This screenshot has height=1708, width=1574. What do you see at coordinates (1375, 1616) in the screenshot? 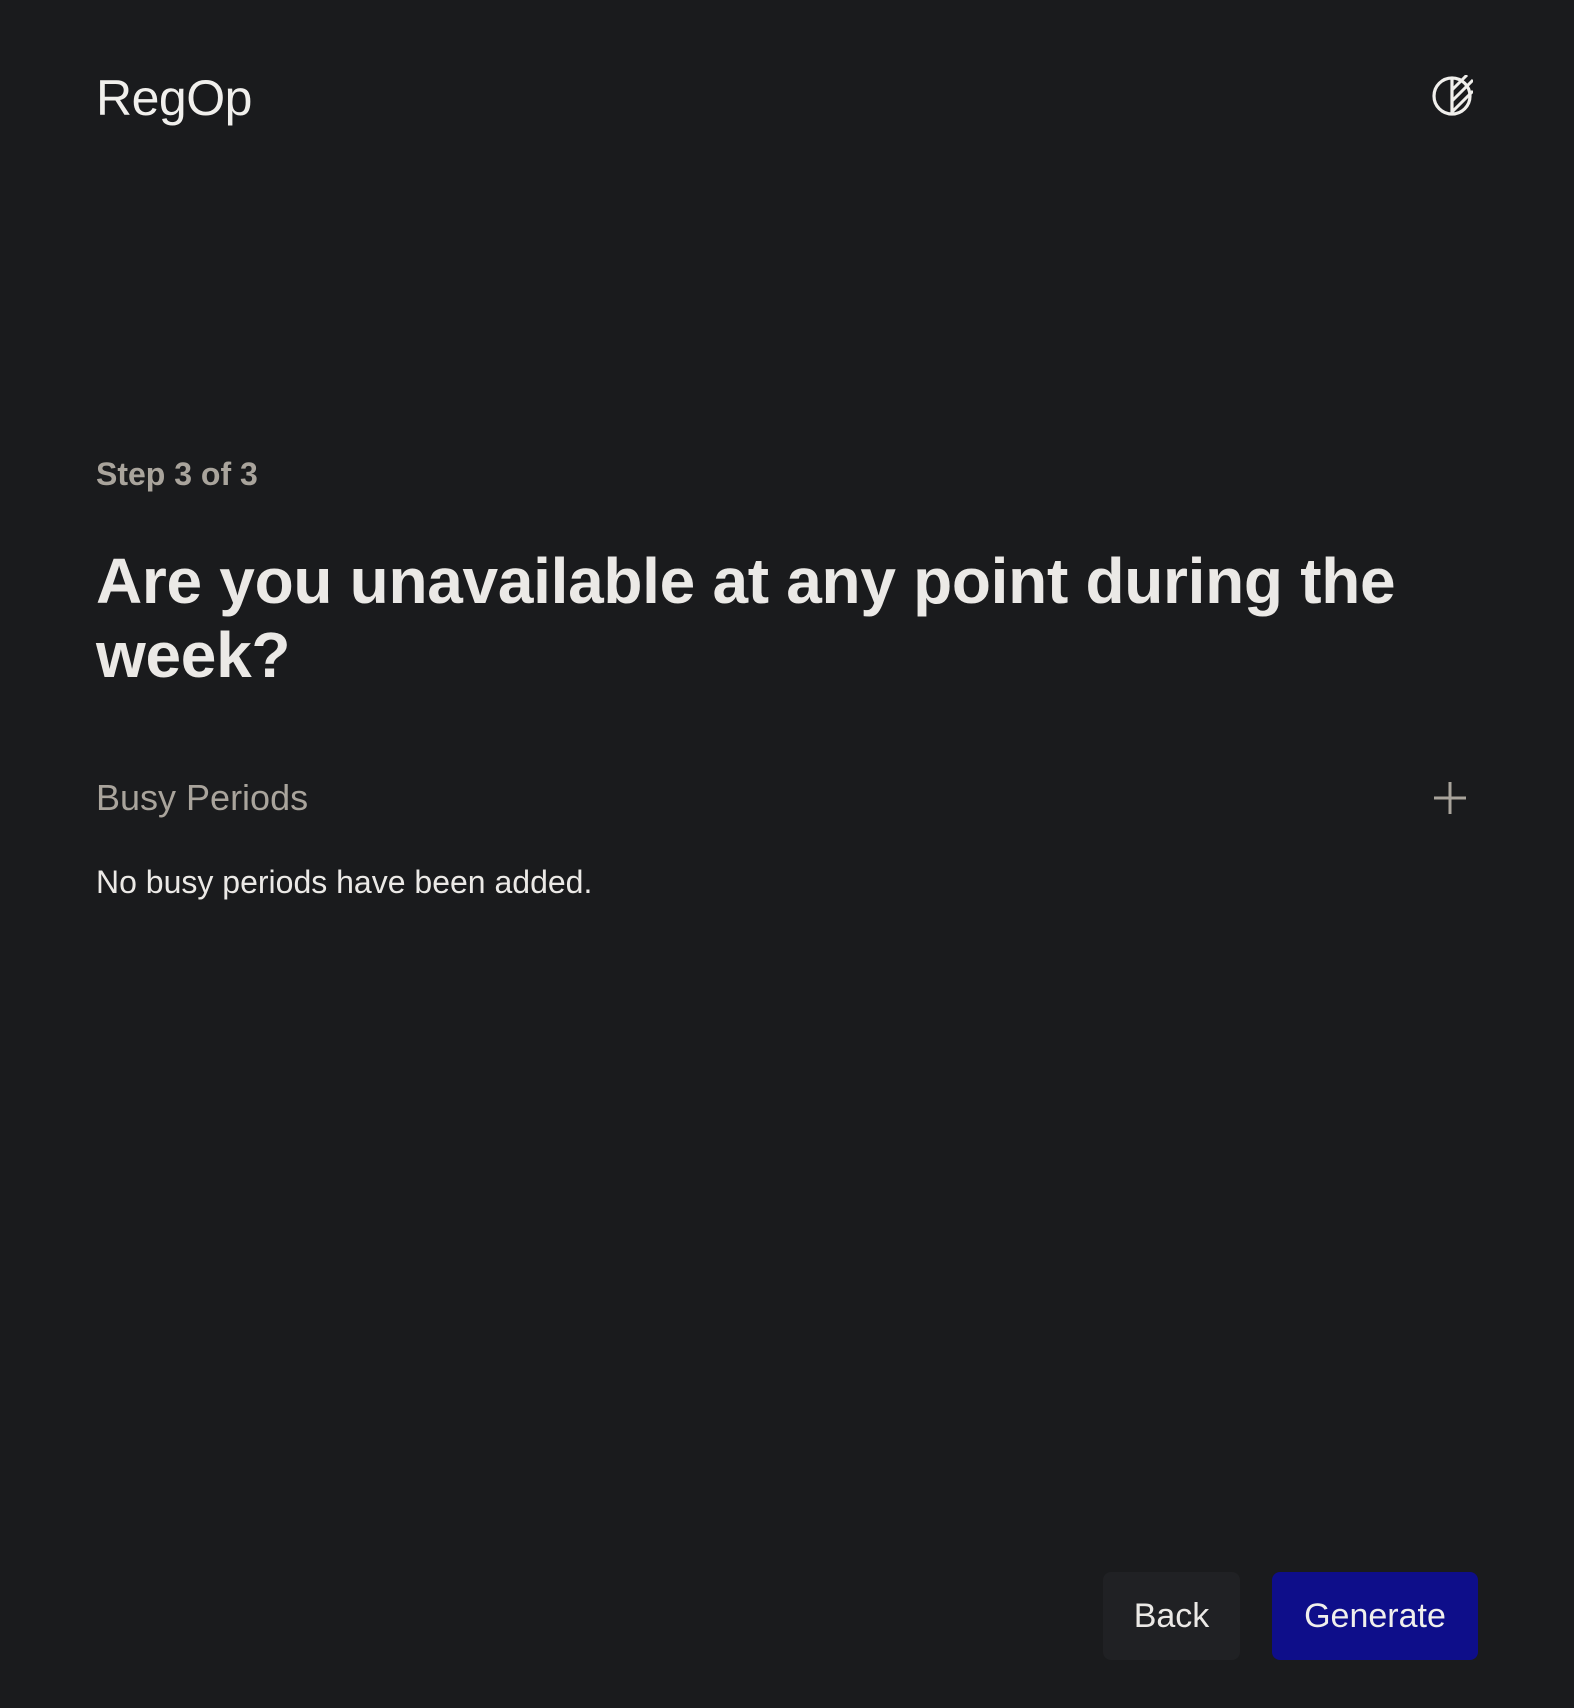
I see `generate-button: Generate` at bounding box center [1375, 1616].